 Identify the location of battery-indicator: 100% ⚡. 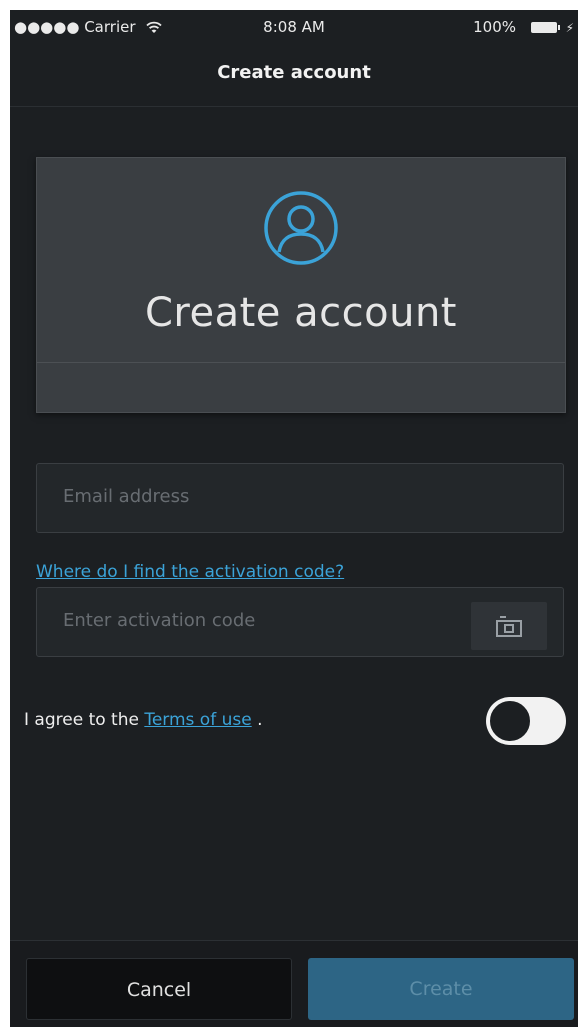
(523, 27).